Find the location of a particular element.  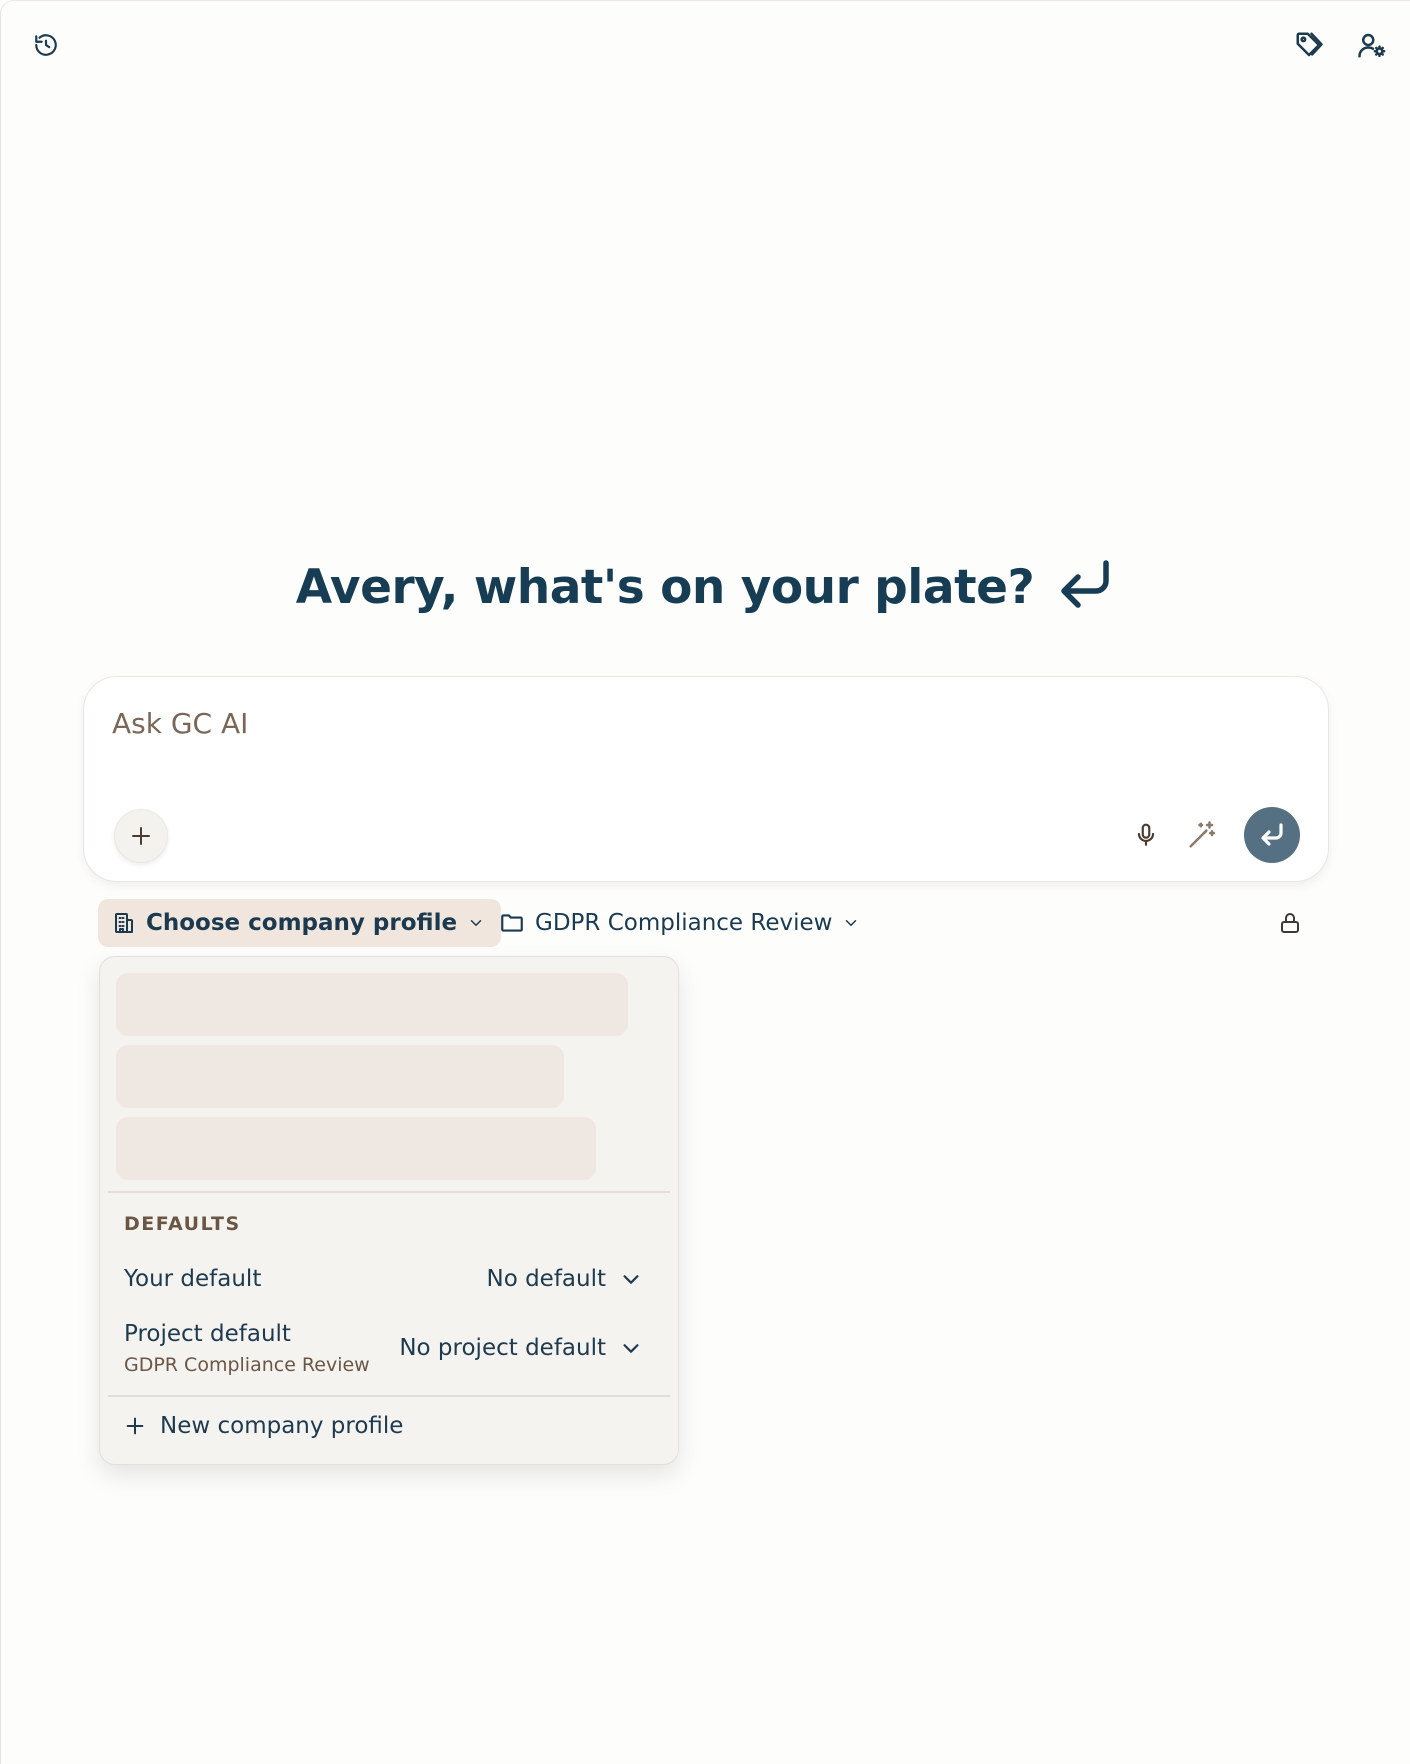

tags-button is located at coordinates (1309, 45).